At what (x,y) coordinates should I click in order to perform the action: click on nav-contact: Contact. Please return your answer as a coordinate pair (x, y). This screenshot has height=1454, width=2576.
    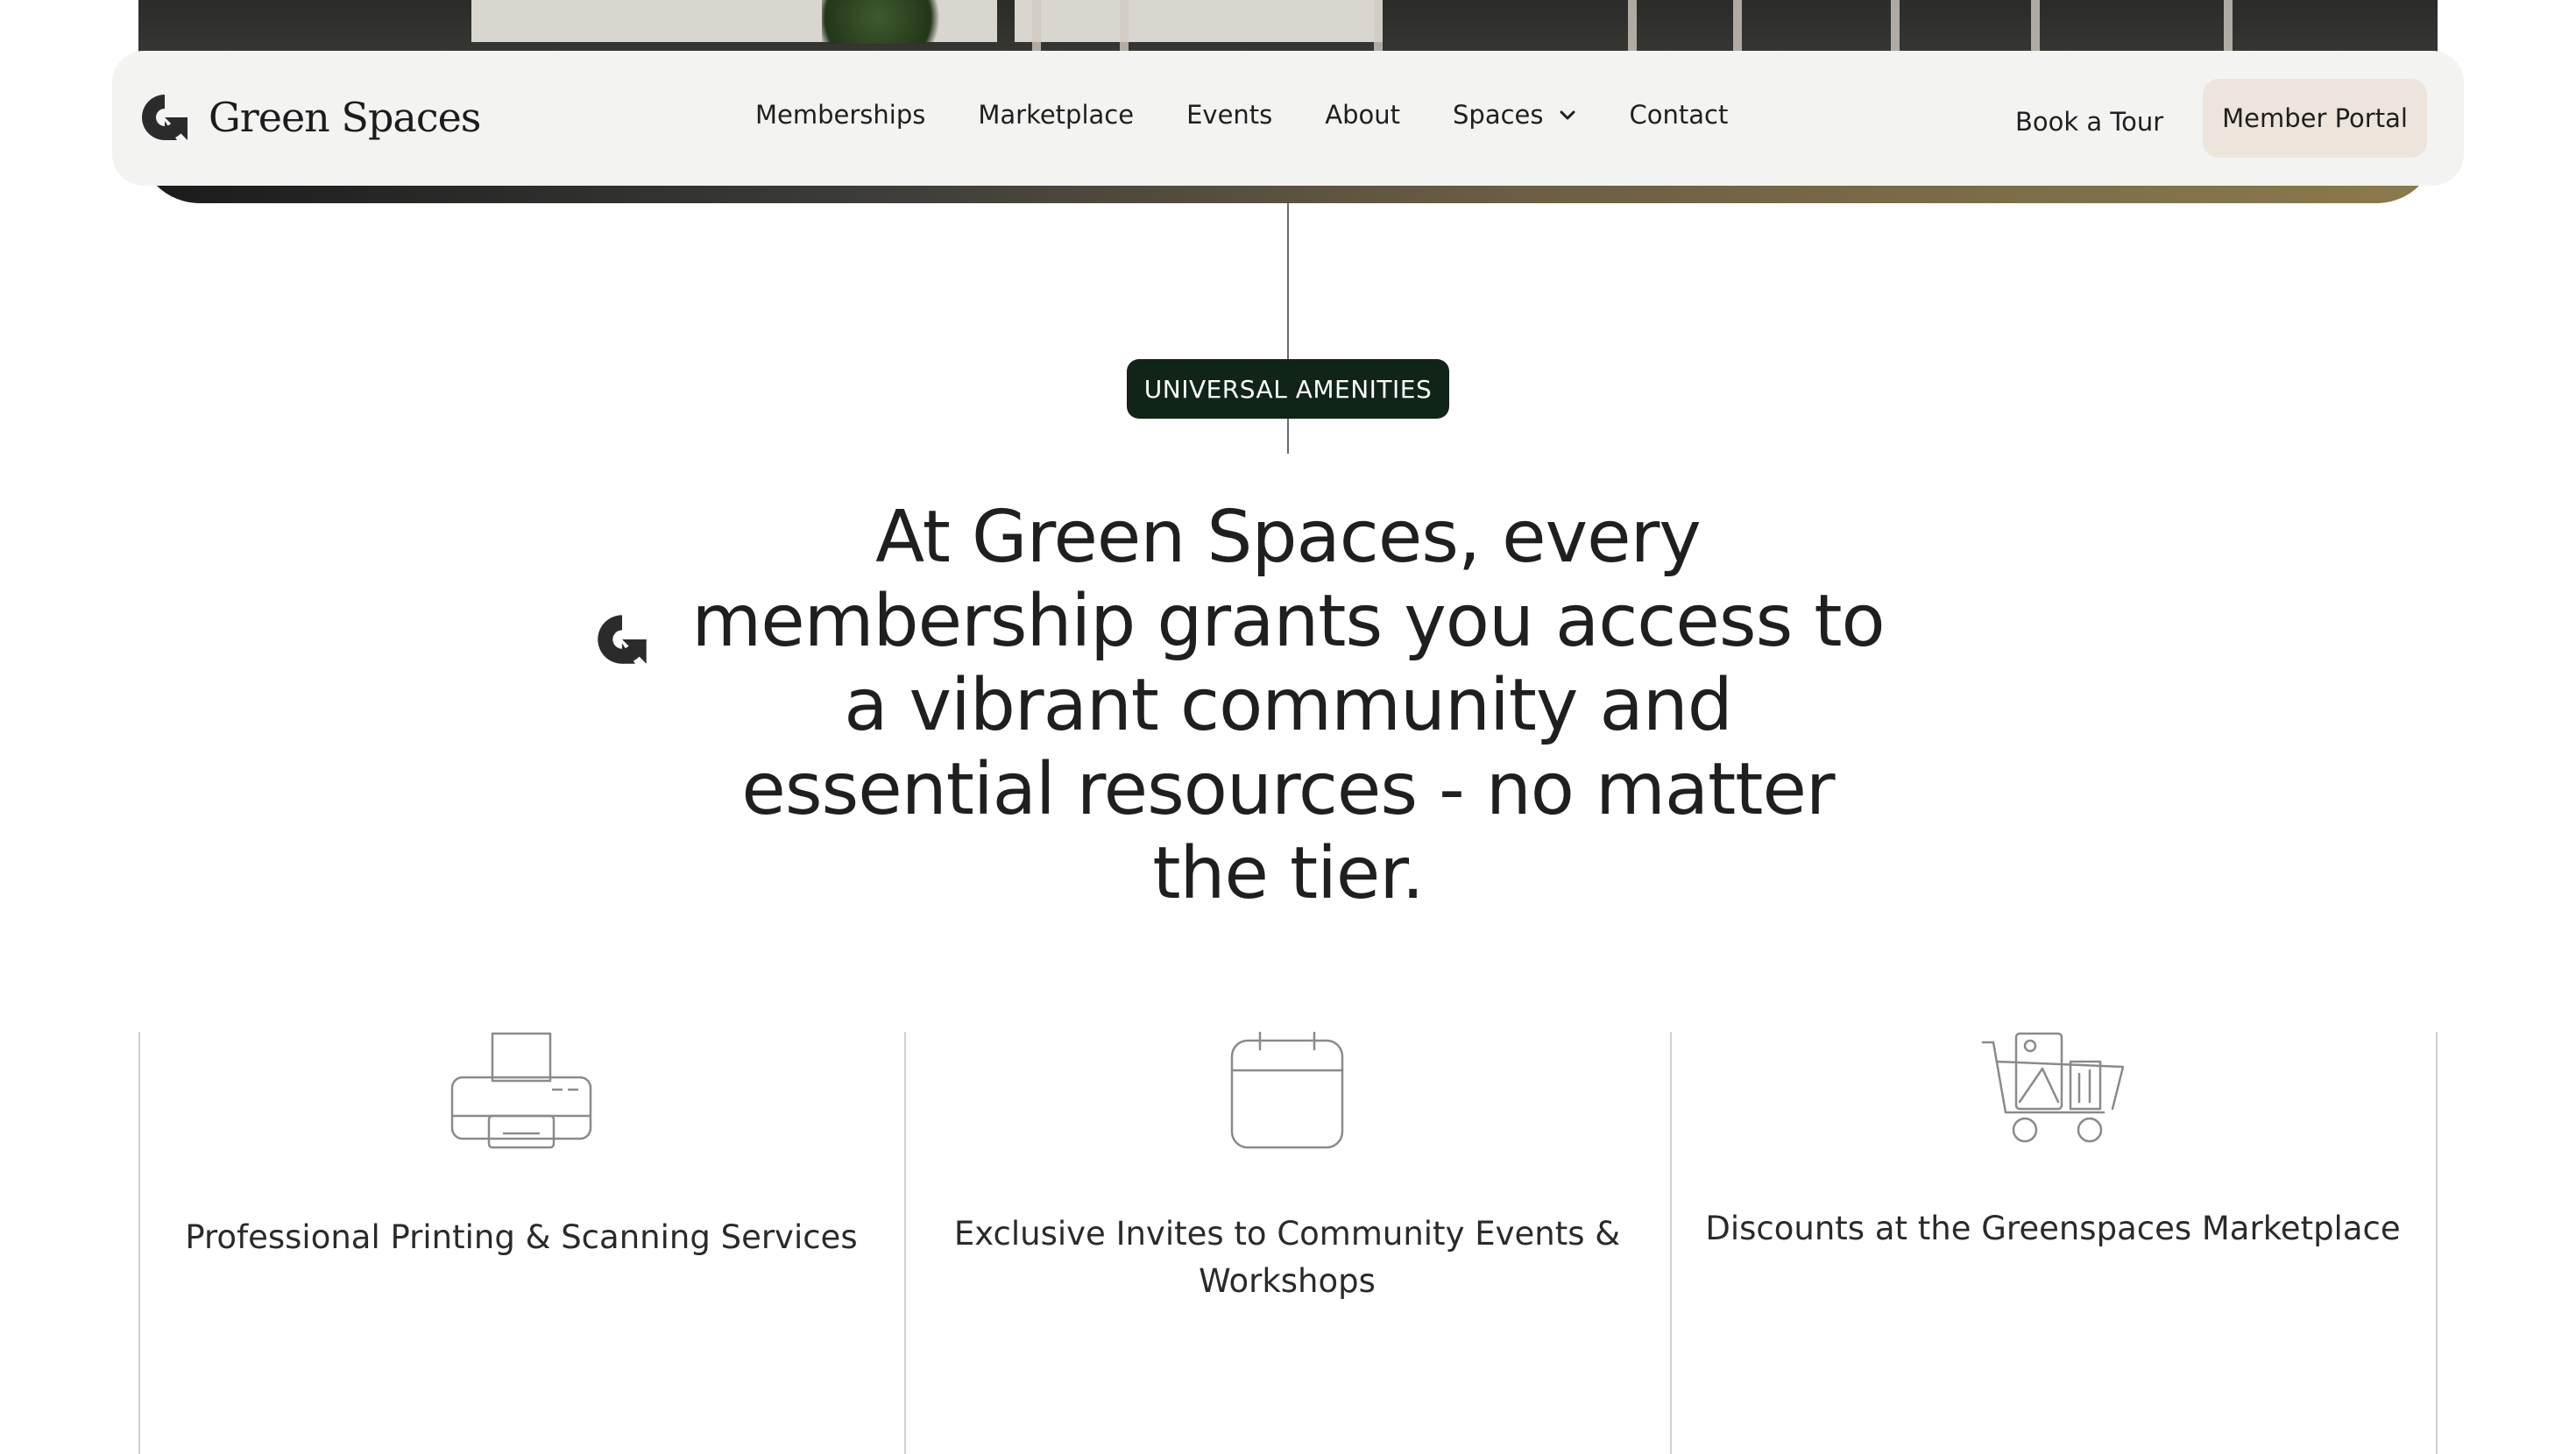
    Looking at the image, I should click on (1679, 115).